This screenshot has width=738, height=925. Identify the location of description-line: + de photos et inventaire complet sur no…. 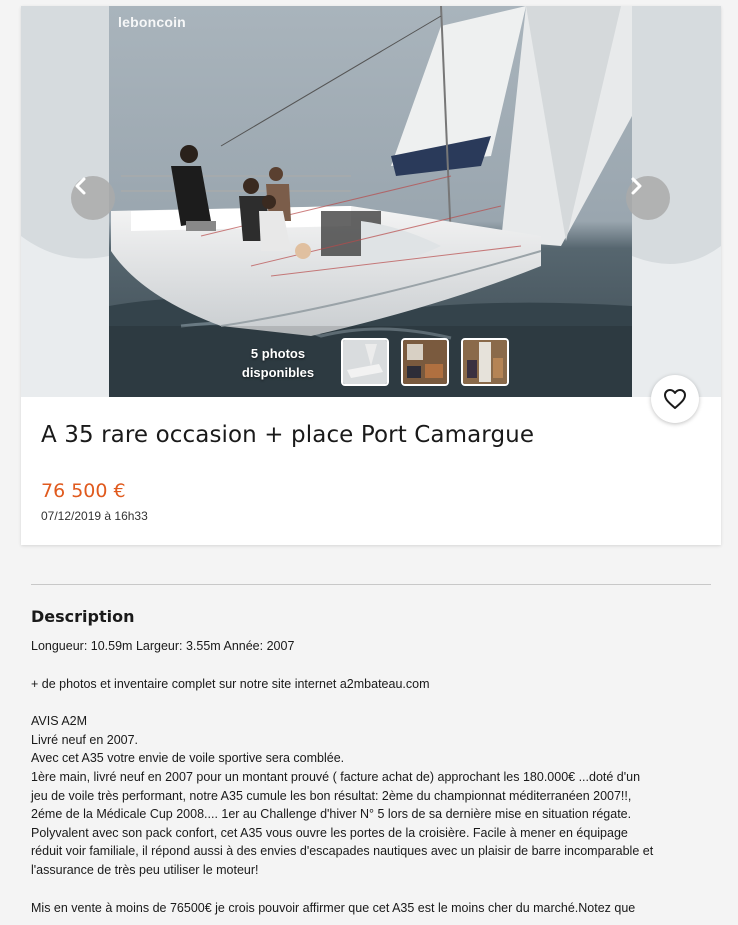
(230, 683).